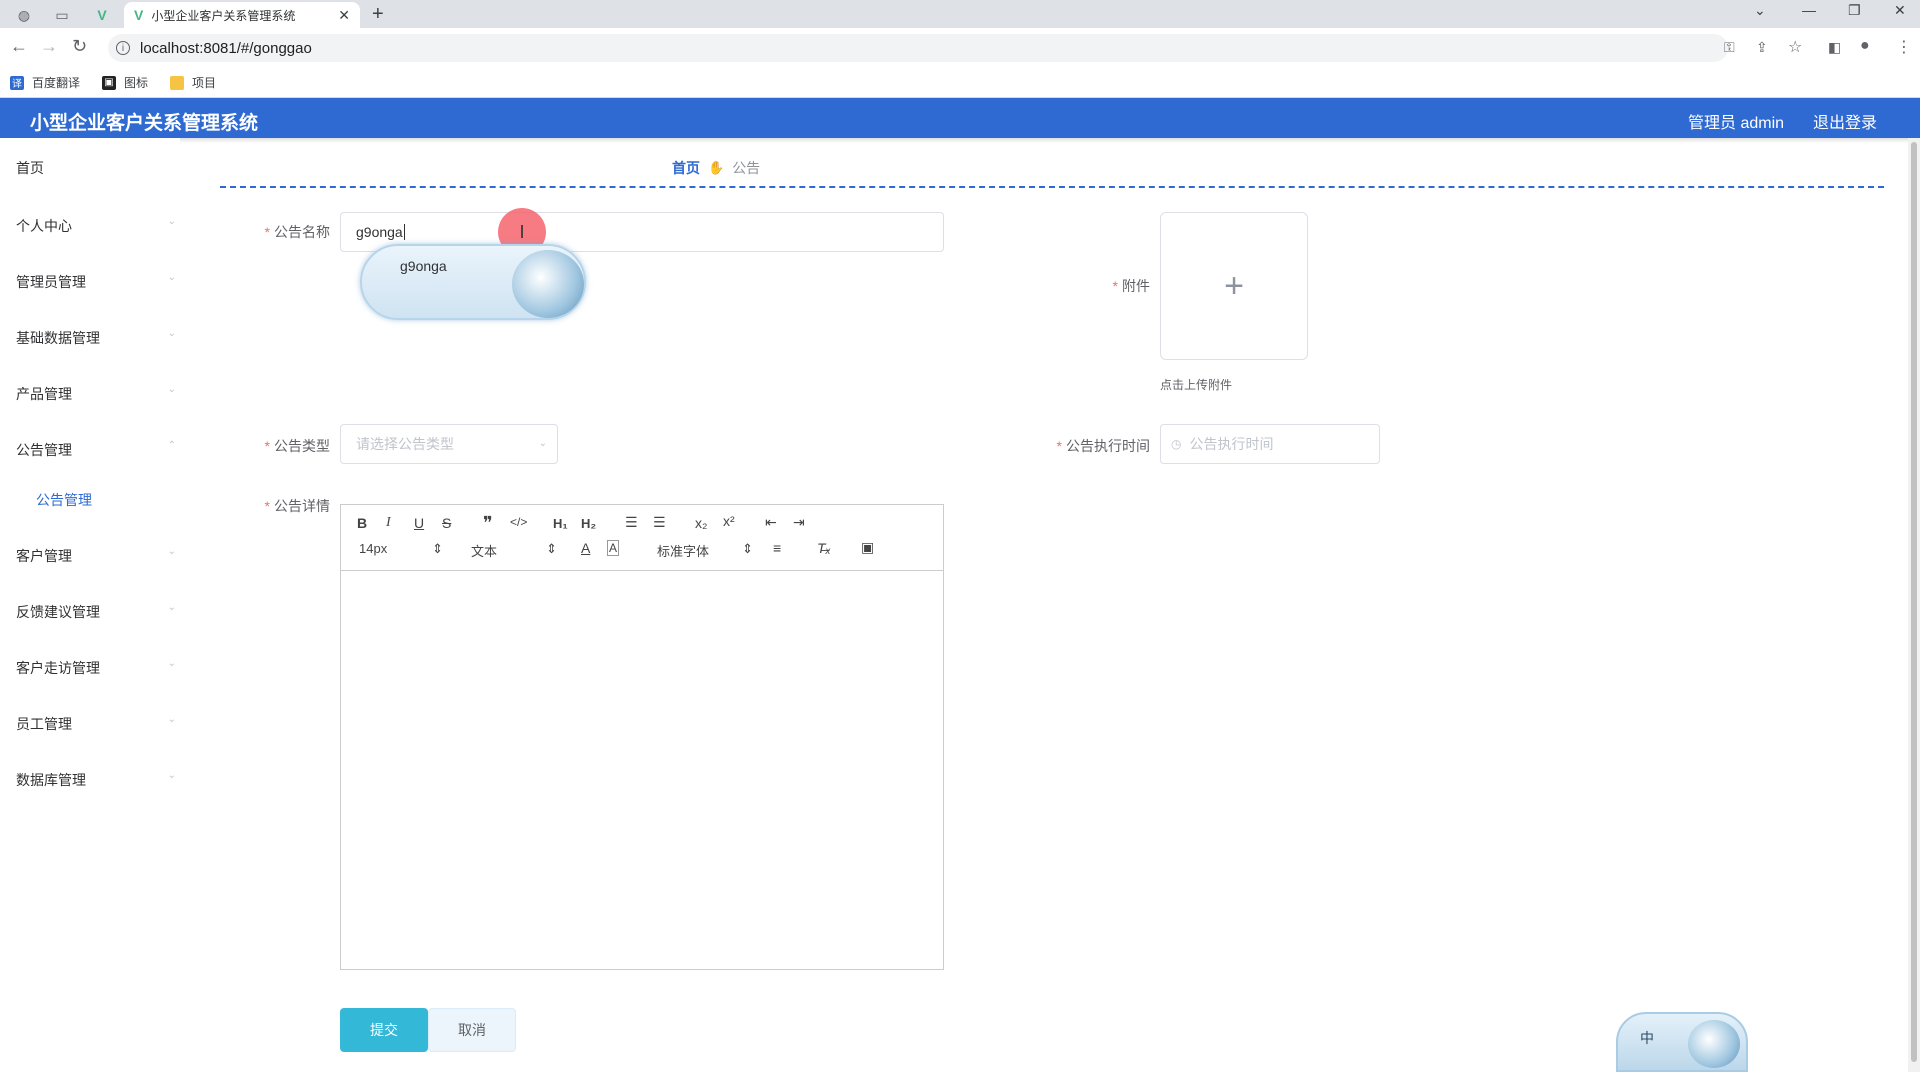 Image resolution: width=1920 pixels, height=1072 pixels. I want to click on share-icon: ⇪, so click(1762, 47).